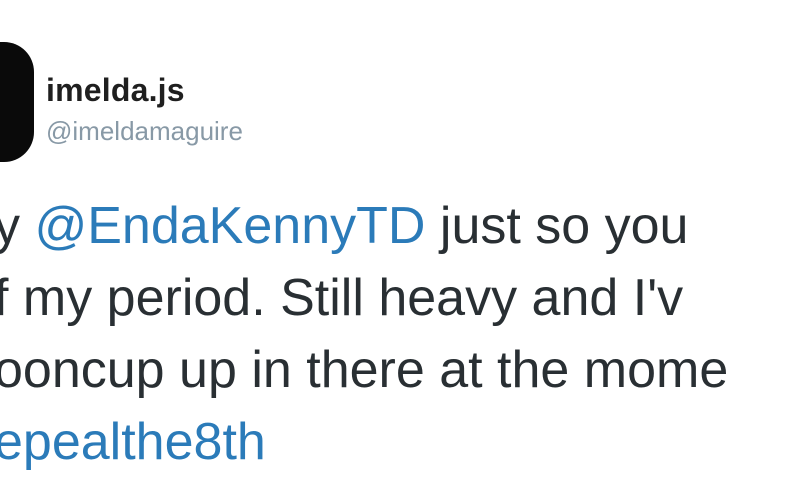  I want to click on tweet-text-fragment: just so you, so click(557, 226).